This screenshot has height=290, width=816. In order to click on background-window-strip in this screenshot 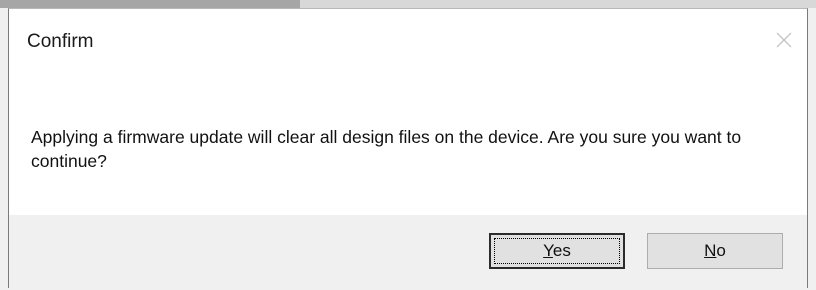, I will do `click(408, 4)`.